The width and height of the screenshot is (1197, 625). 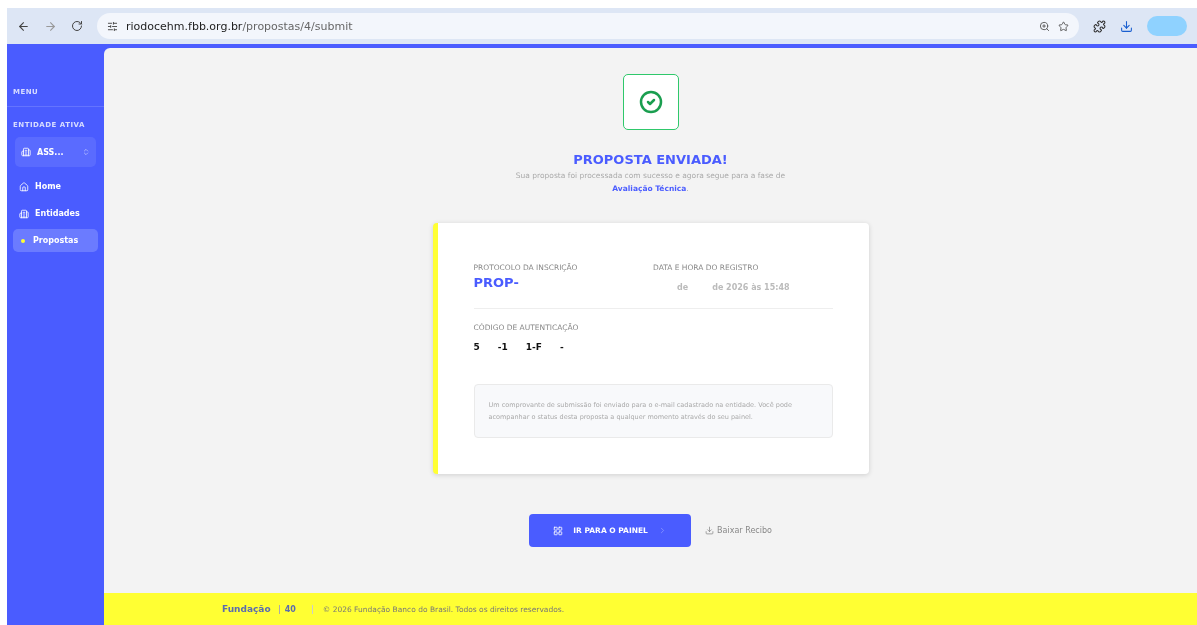 I want to click on back-icon, so click(x=23, y=26).